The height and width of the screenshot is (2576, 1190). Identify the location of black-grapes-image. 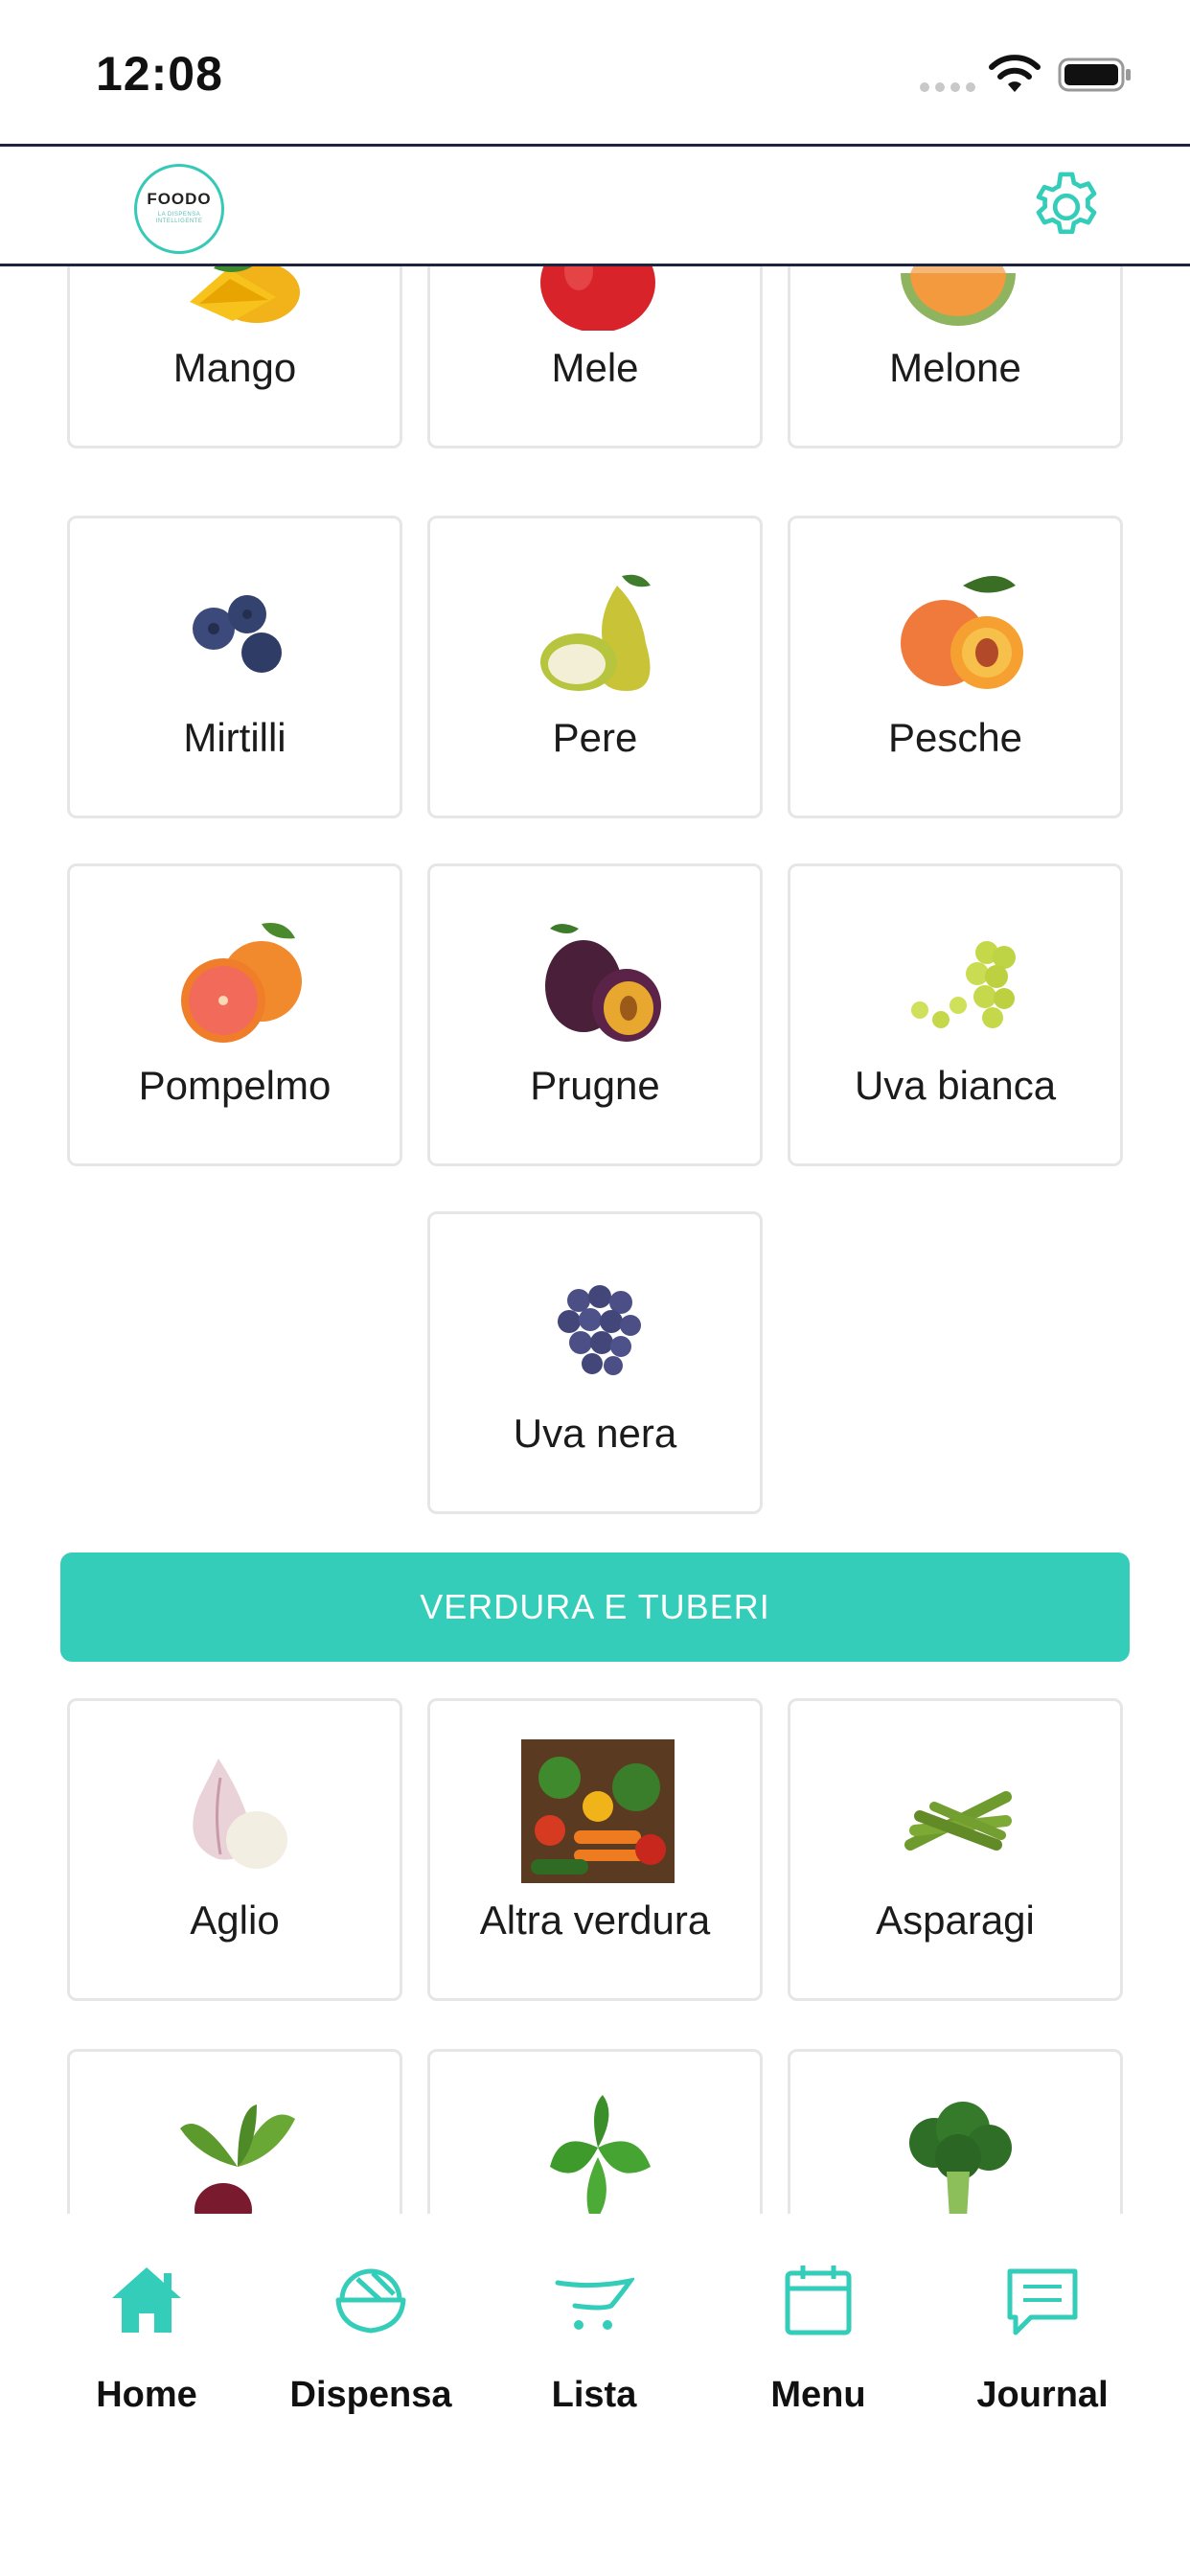
(600, 1330).